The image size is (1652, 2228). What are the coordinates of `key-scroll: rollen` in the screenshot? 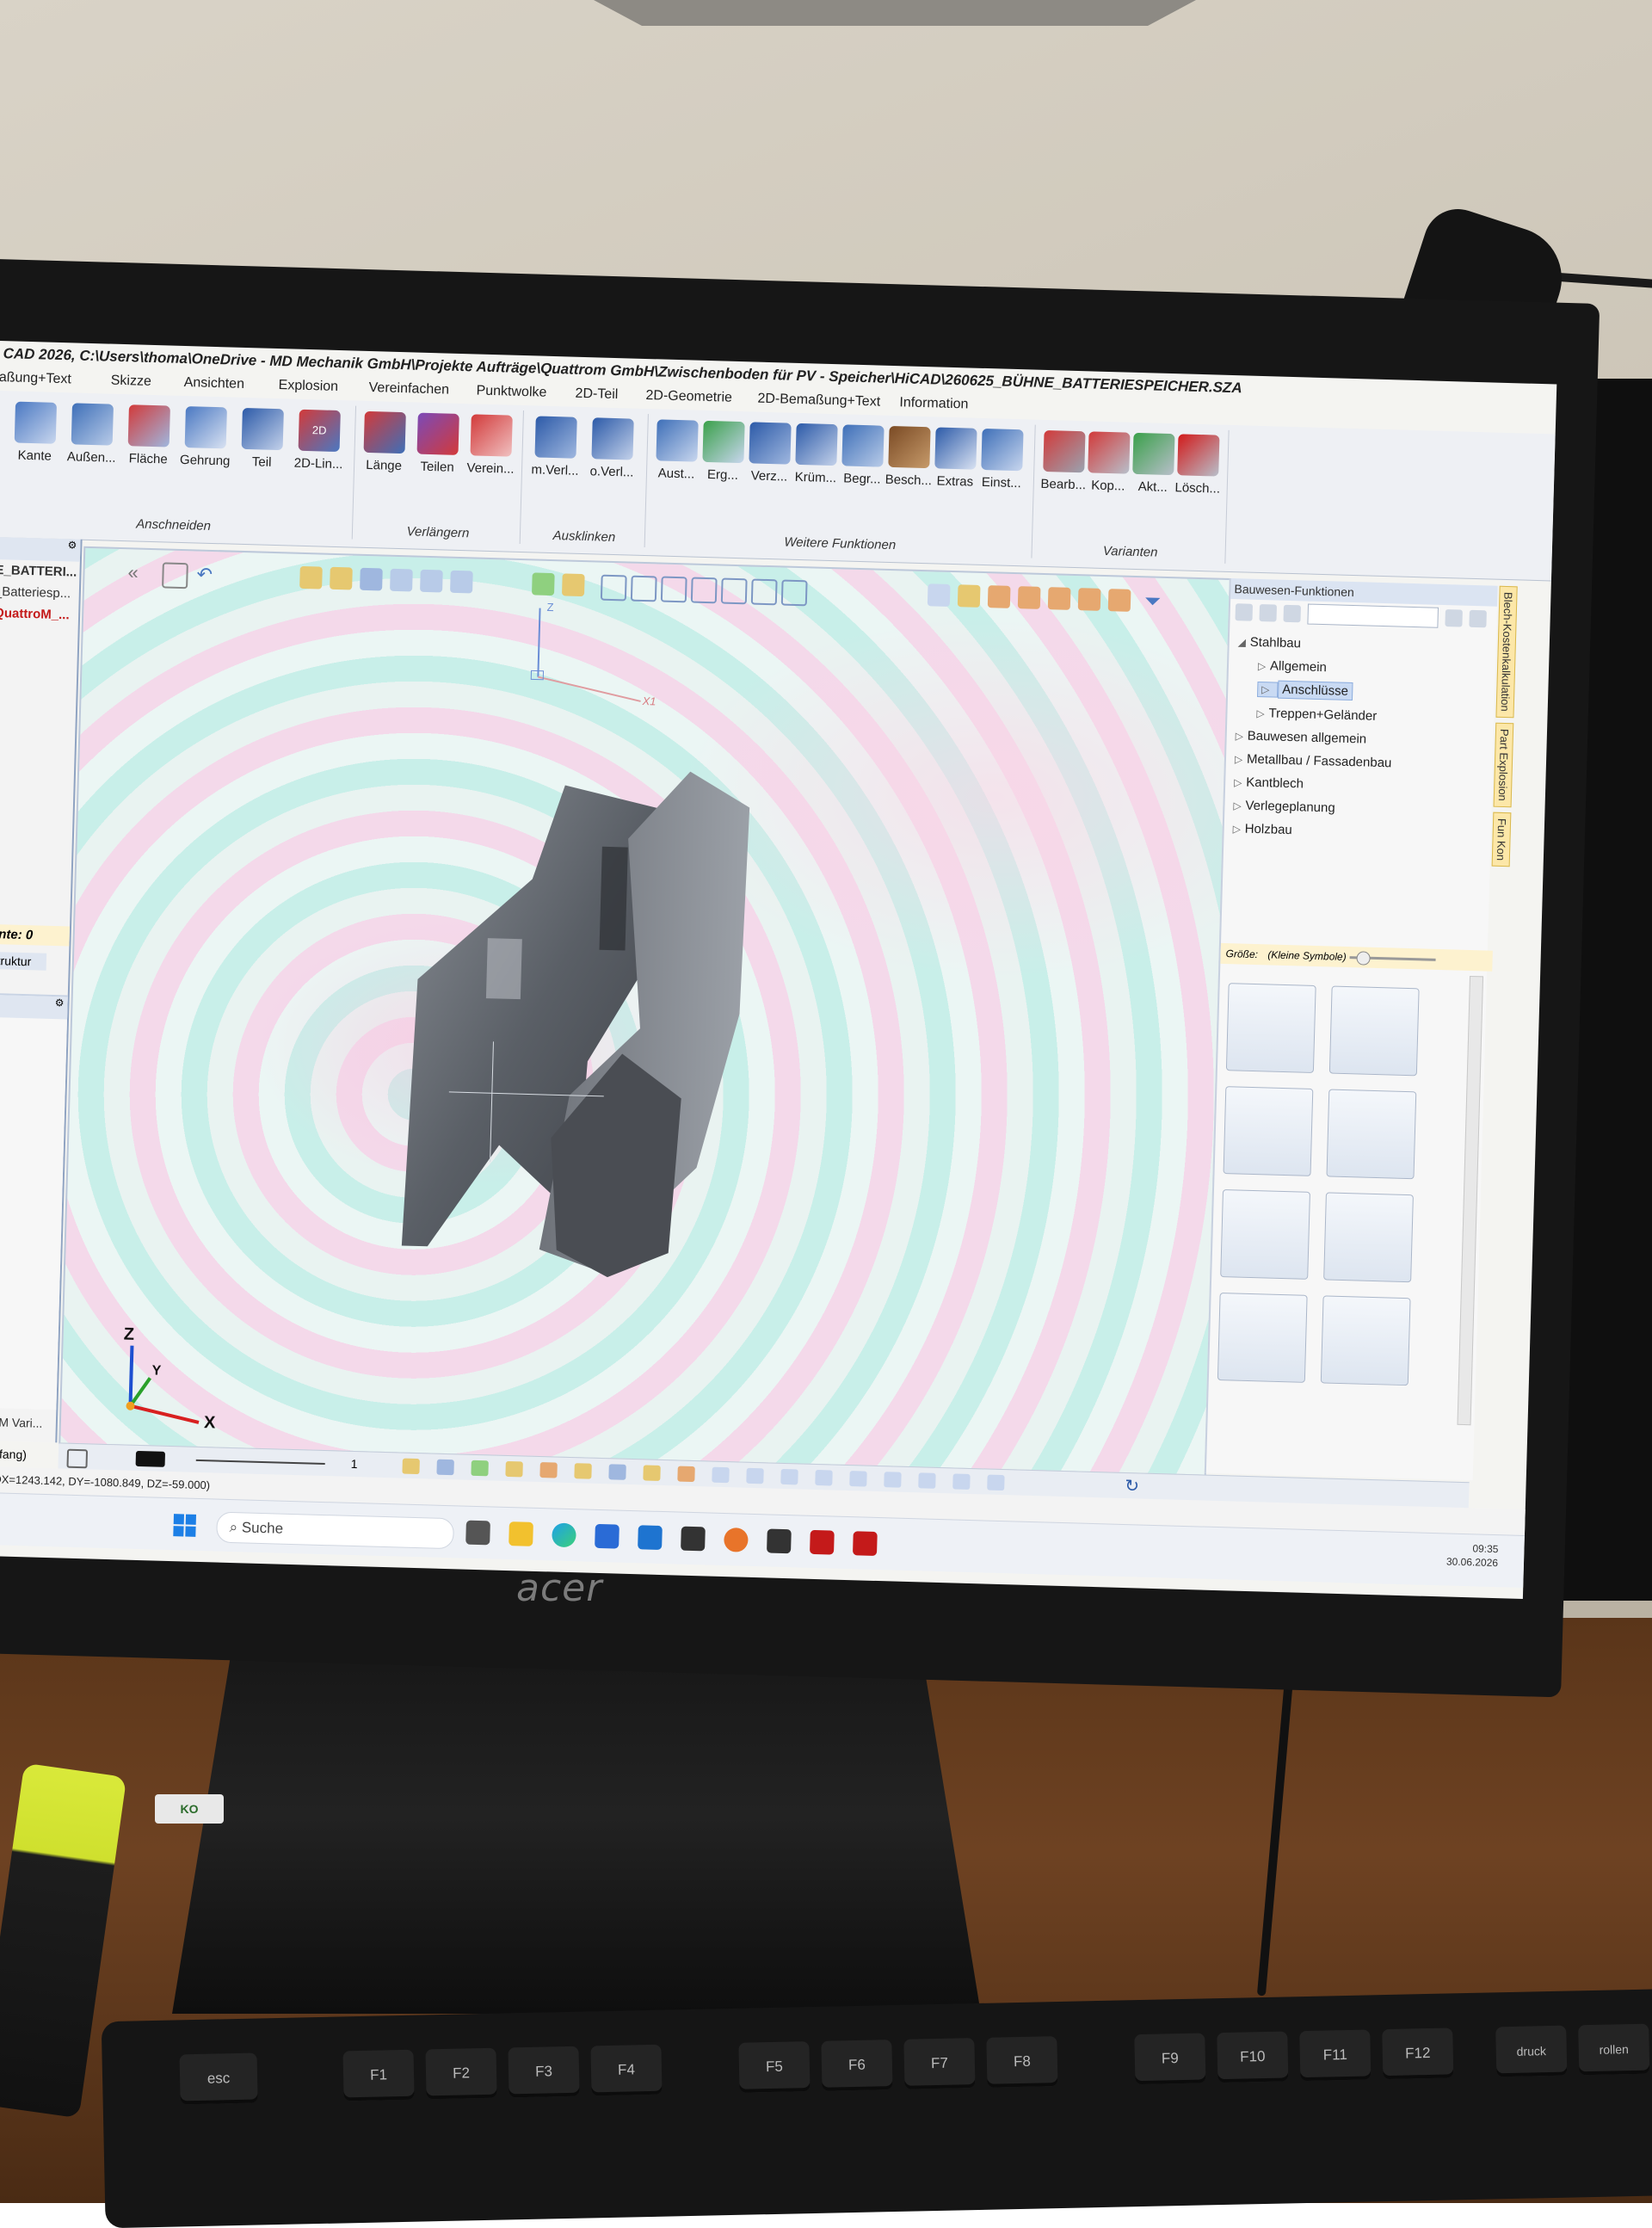 It's located at (1614, 2049).